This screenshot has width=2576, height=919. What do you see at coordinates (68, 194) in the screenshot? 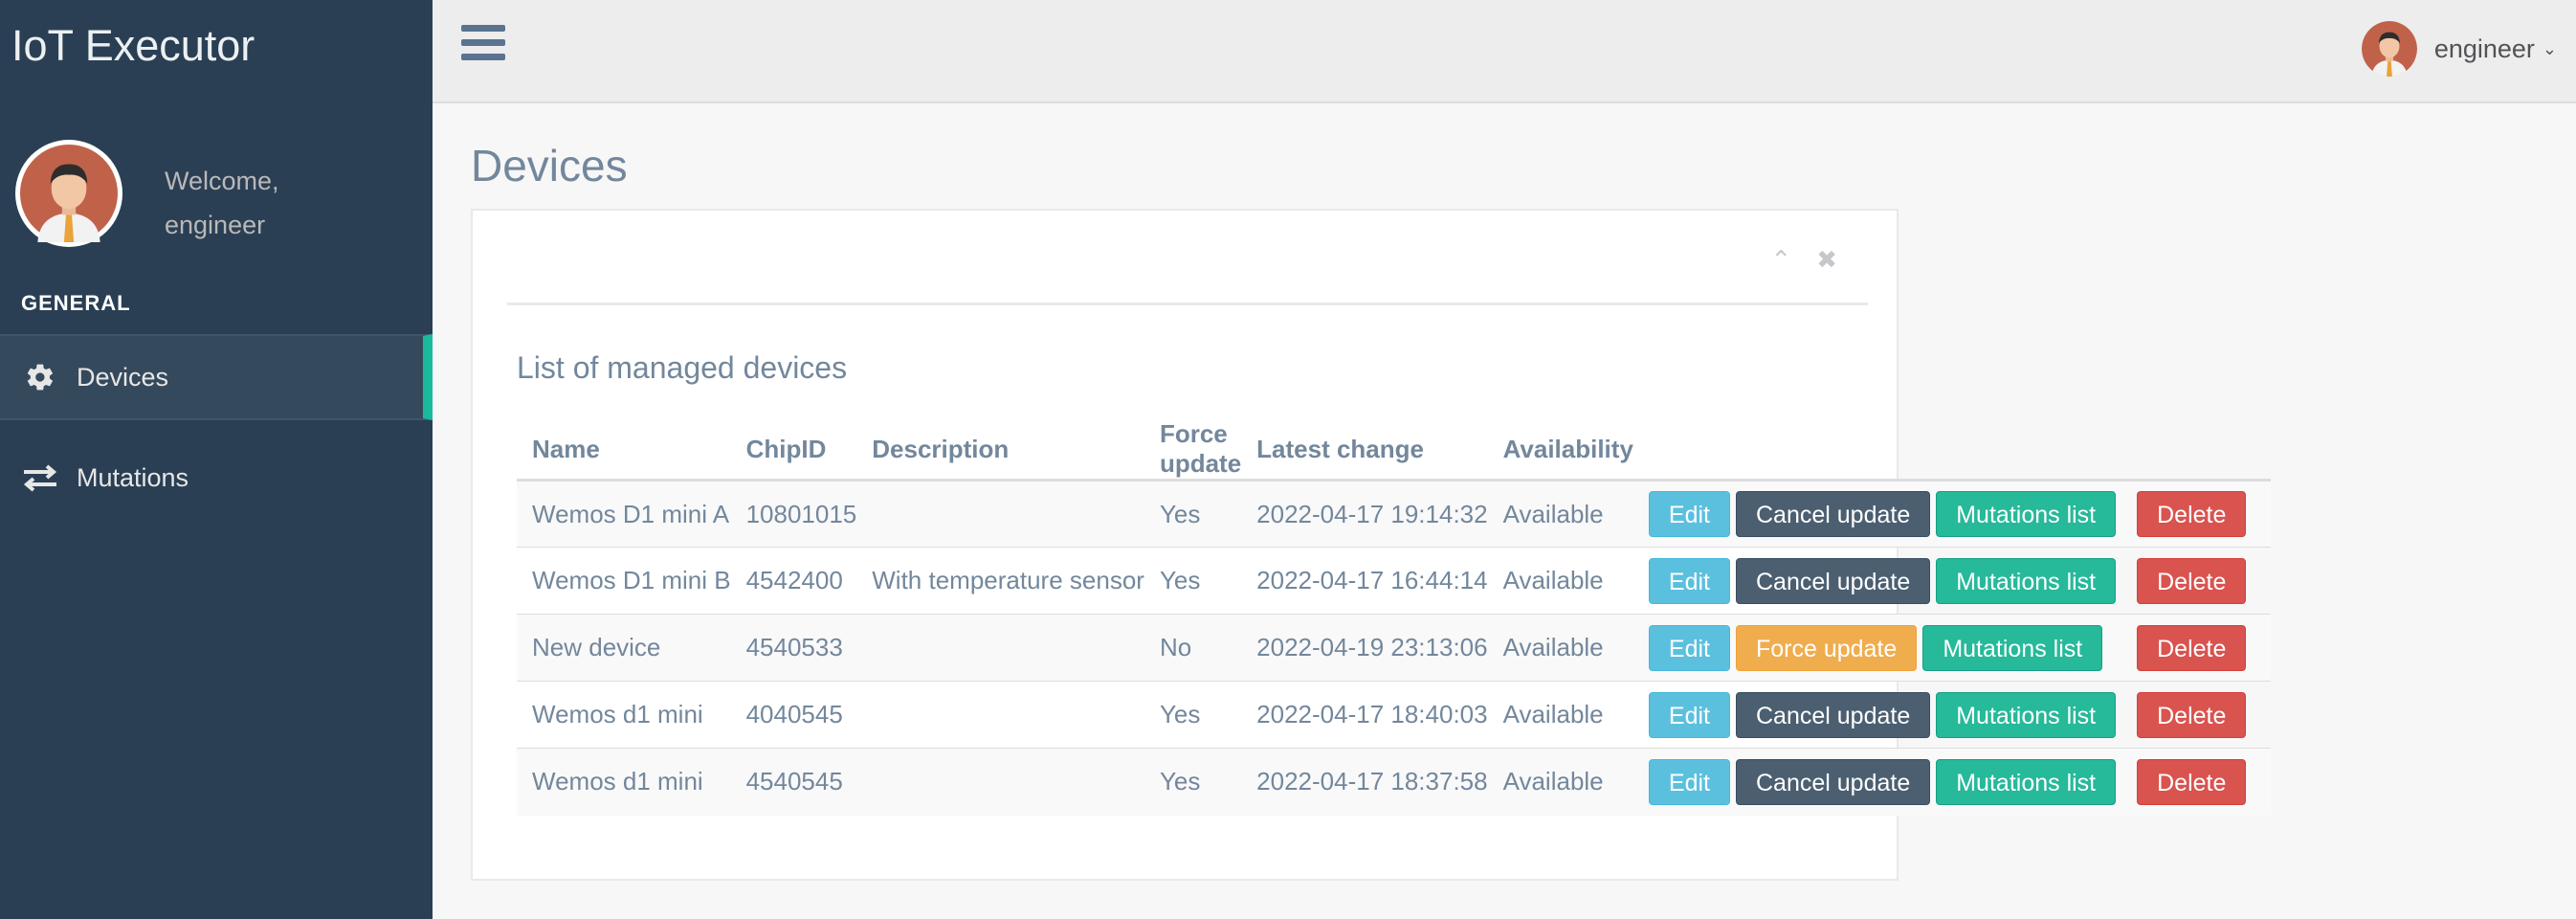
I see `avatar` at bounding box center [68, 194].